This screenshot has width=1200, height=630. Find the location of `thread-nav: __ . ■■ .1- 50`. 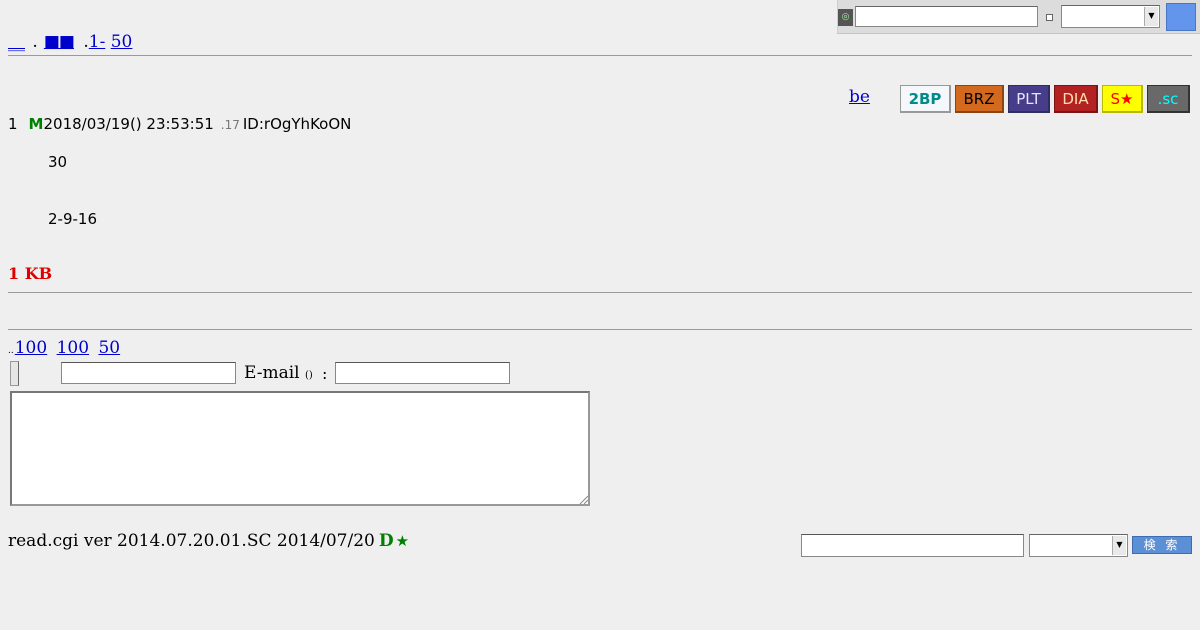

thread-nav: __ . ■■ .1- 50 is located at coordinates (70, 43).